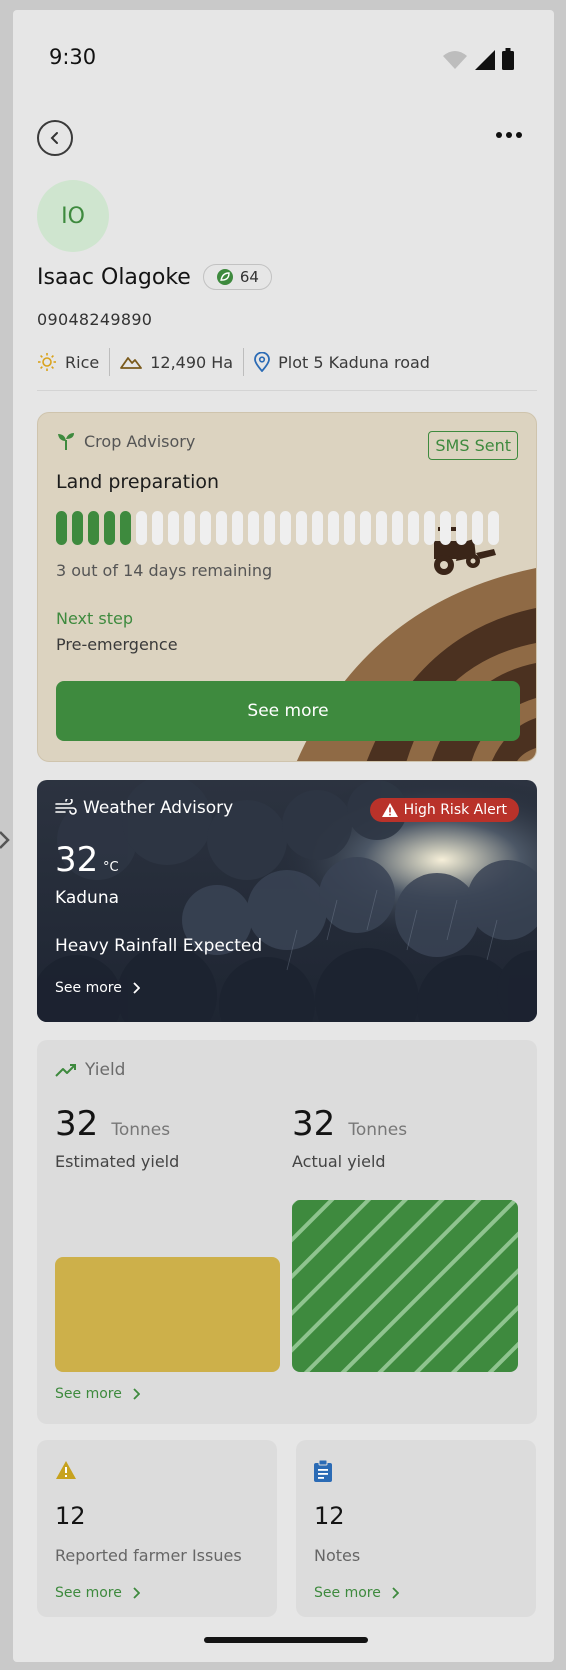 The height and width of the screenshot is (1670, 566). I want to click on notes-count: 12, so click(329, 1516).